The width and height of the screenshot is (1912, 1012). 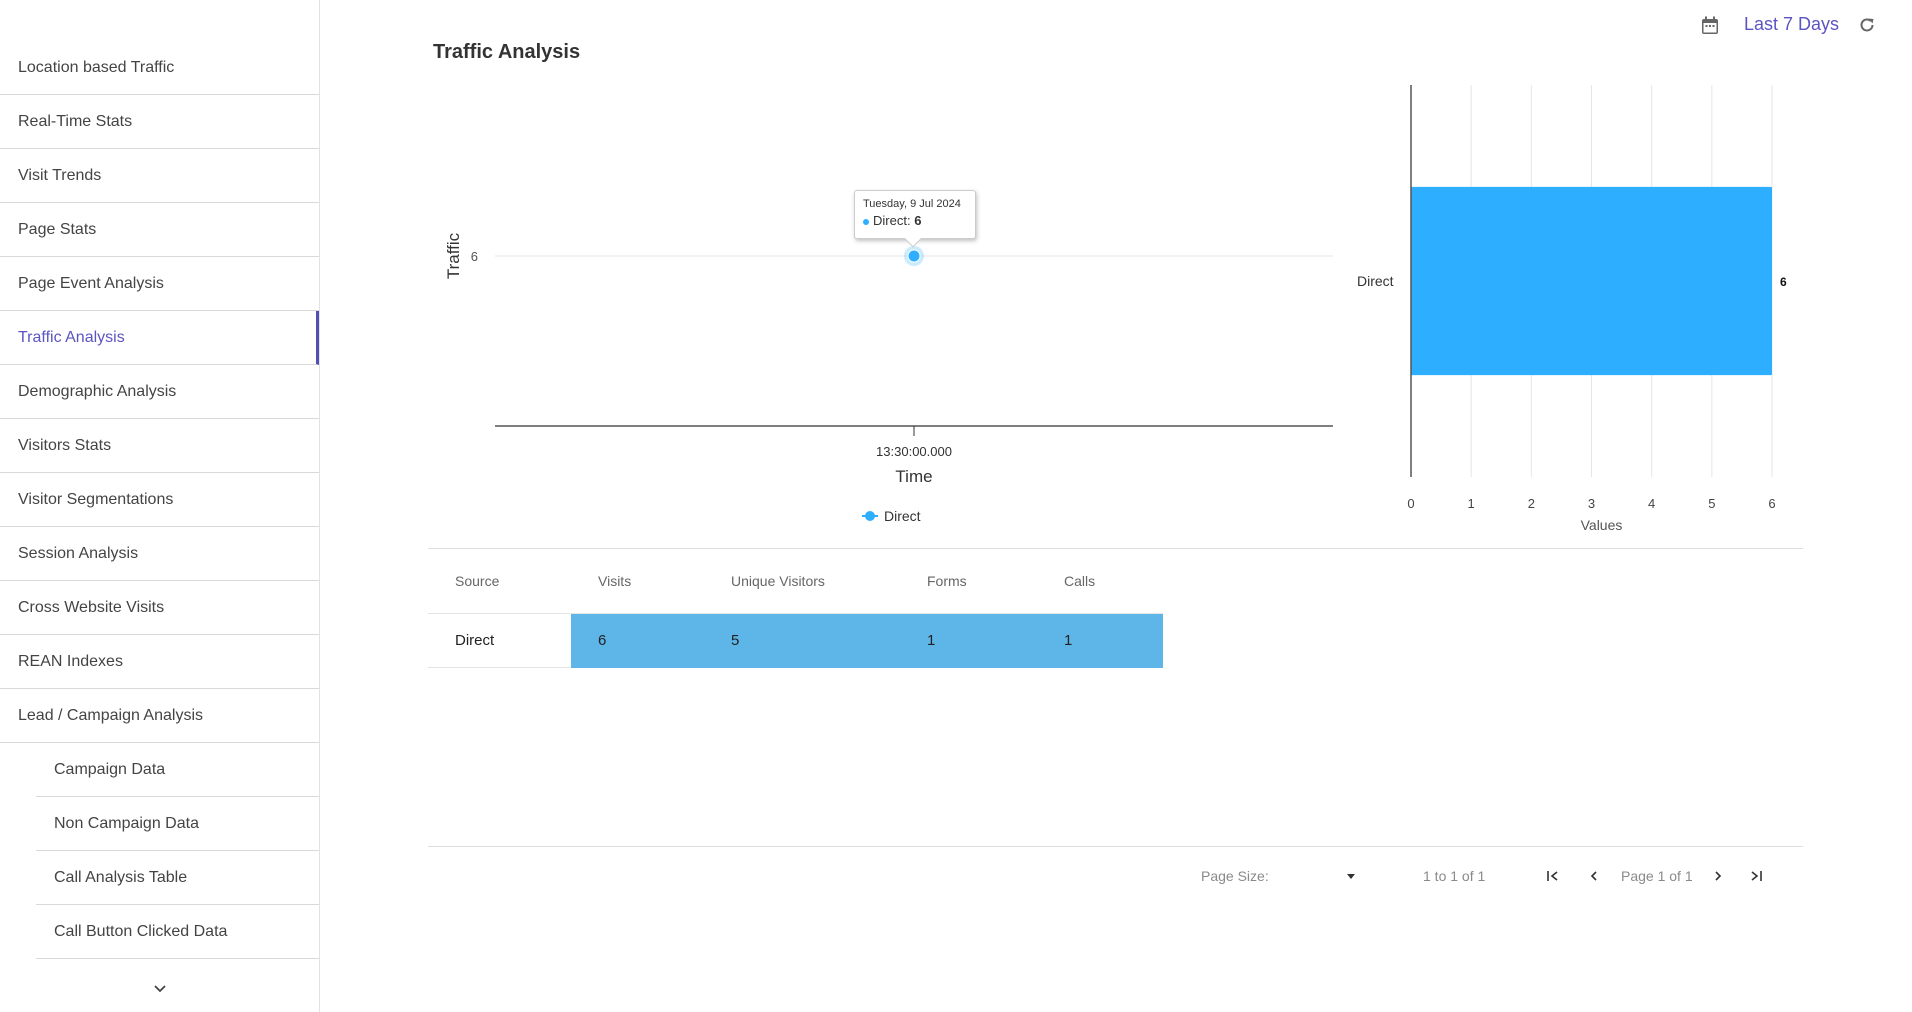 What do you see at coordinates (637, 581) in the screenshot?
I see `column-header-visits: Visits` at bounding box center [637, 581].